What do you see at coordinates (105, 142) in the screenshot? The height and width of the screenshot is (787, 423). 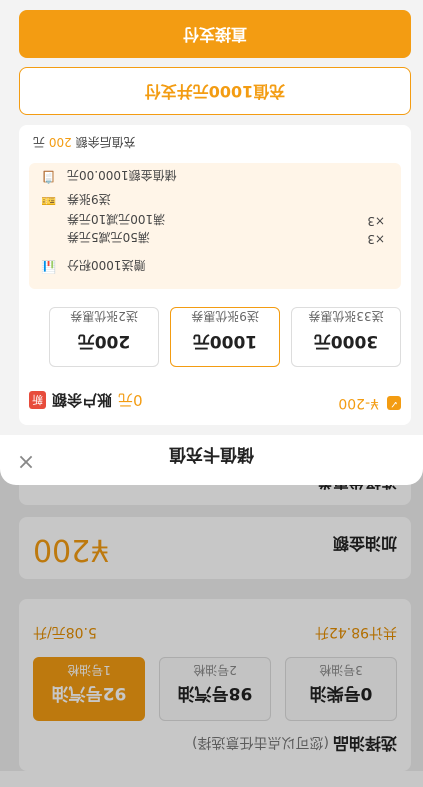 I see `total-prefix: 充值后余额` at bounding box center [105, 142].